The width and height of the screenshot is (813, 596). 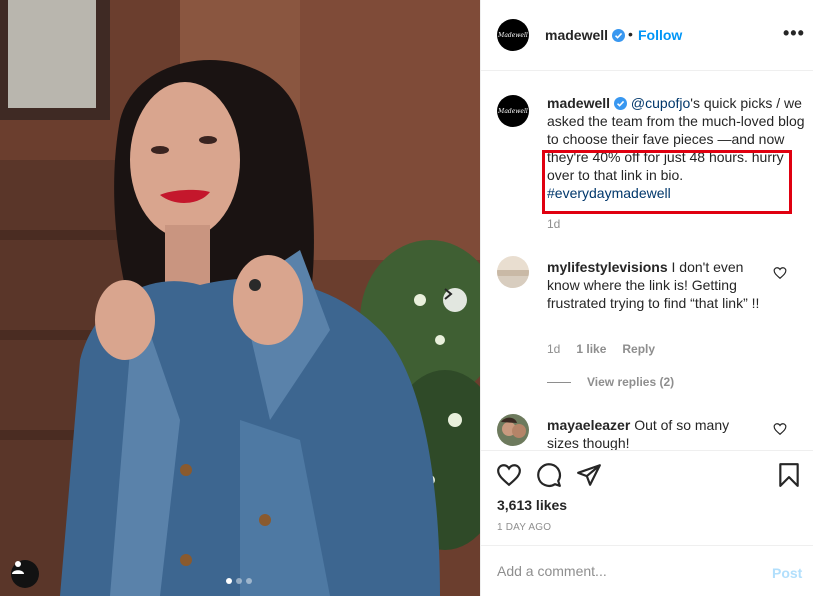 I want to click on comment-icon, so click(x=549, y=475).